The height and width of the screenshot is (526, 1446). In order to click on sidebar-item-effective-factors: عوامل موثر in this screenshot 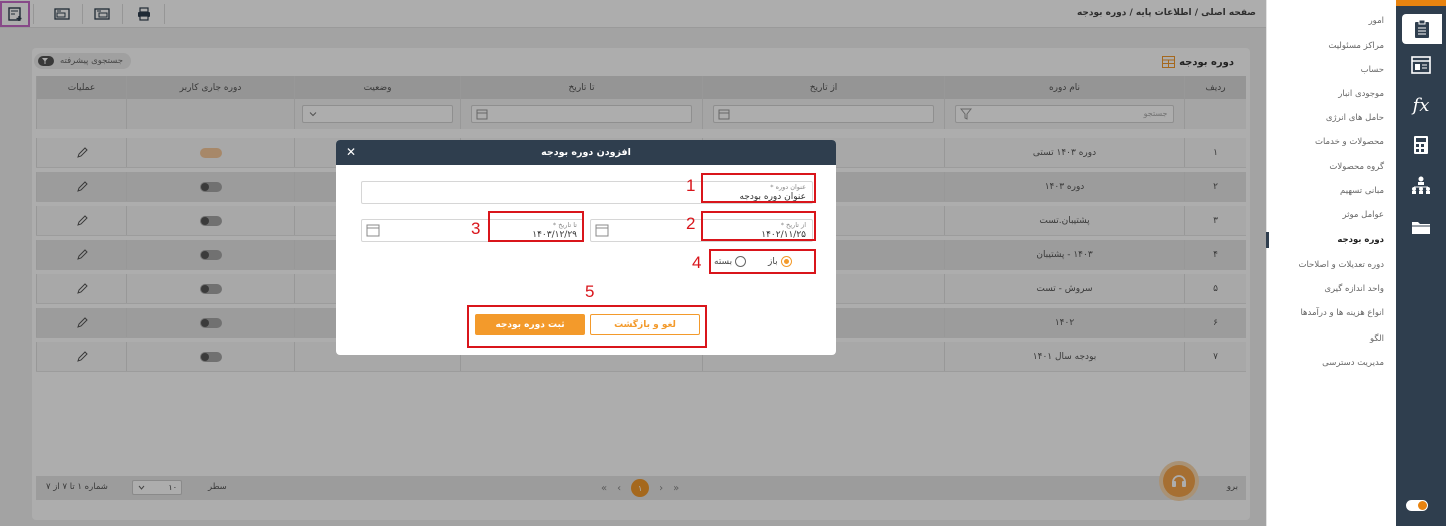, I will do `click(1363, 215)`.